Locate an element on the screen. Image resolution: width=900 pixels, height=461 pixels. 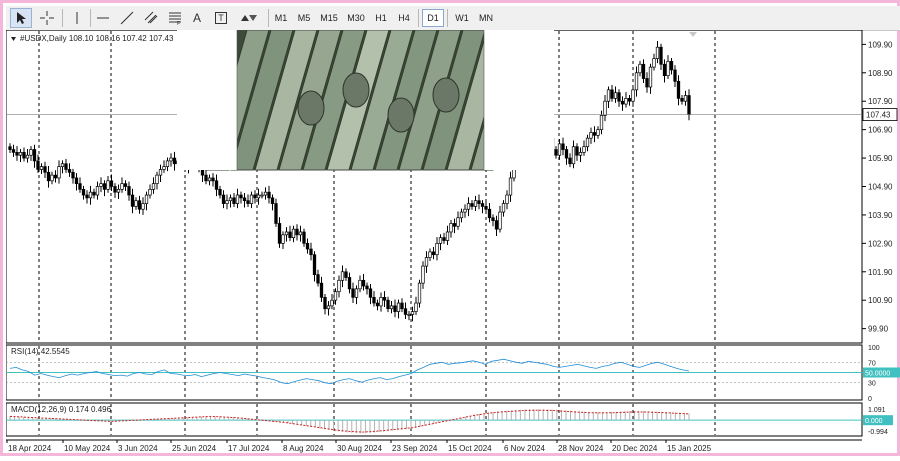
text-icon: A is located at coordinates (197, 18).